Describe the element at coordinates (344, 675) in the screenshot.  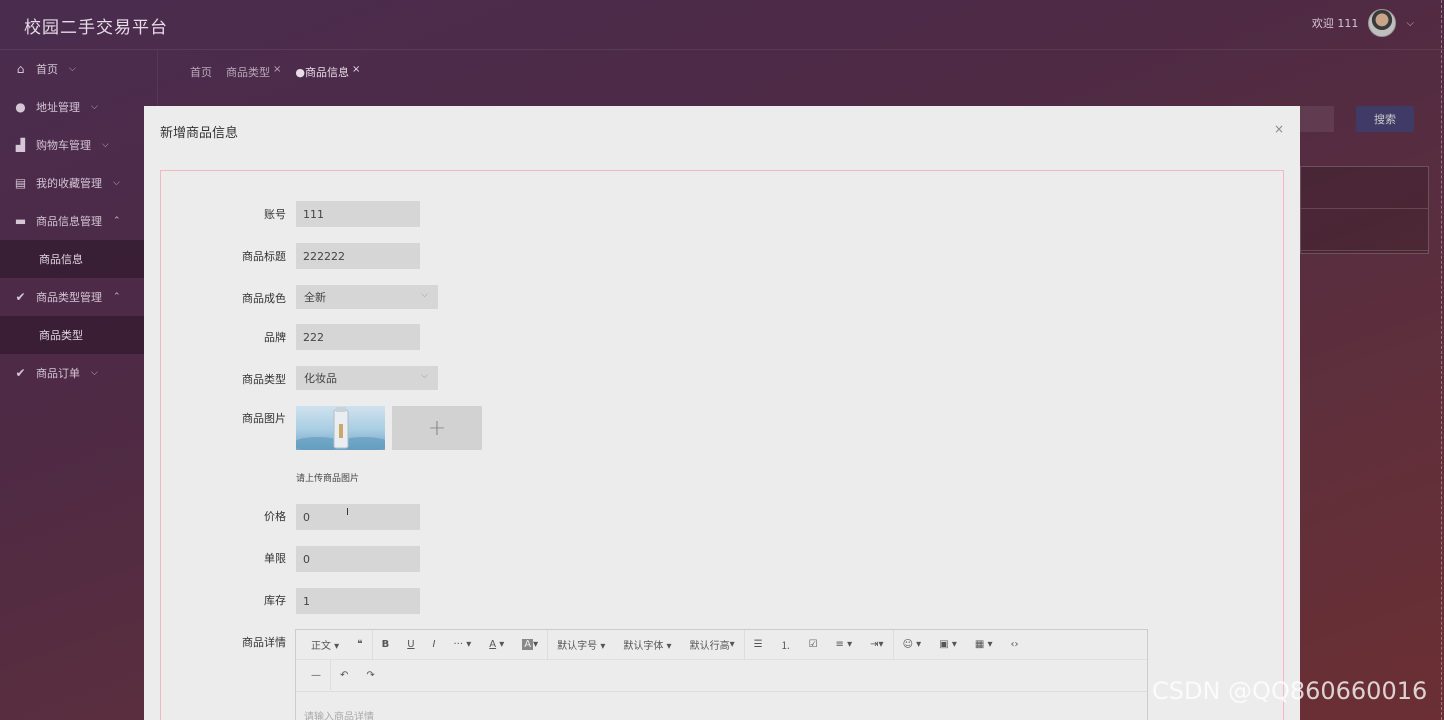
I see `undo-icon: ↶` at that location.